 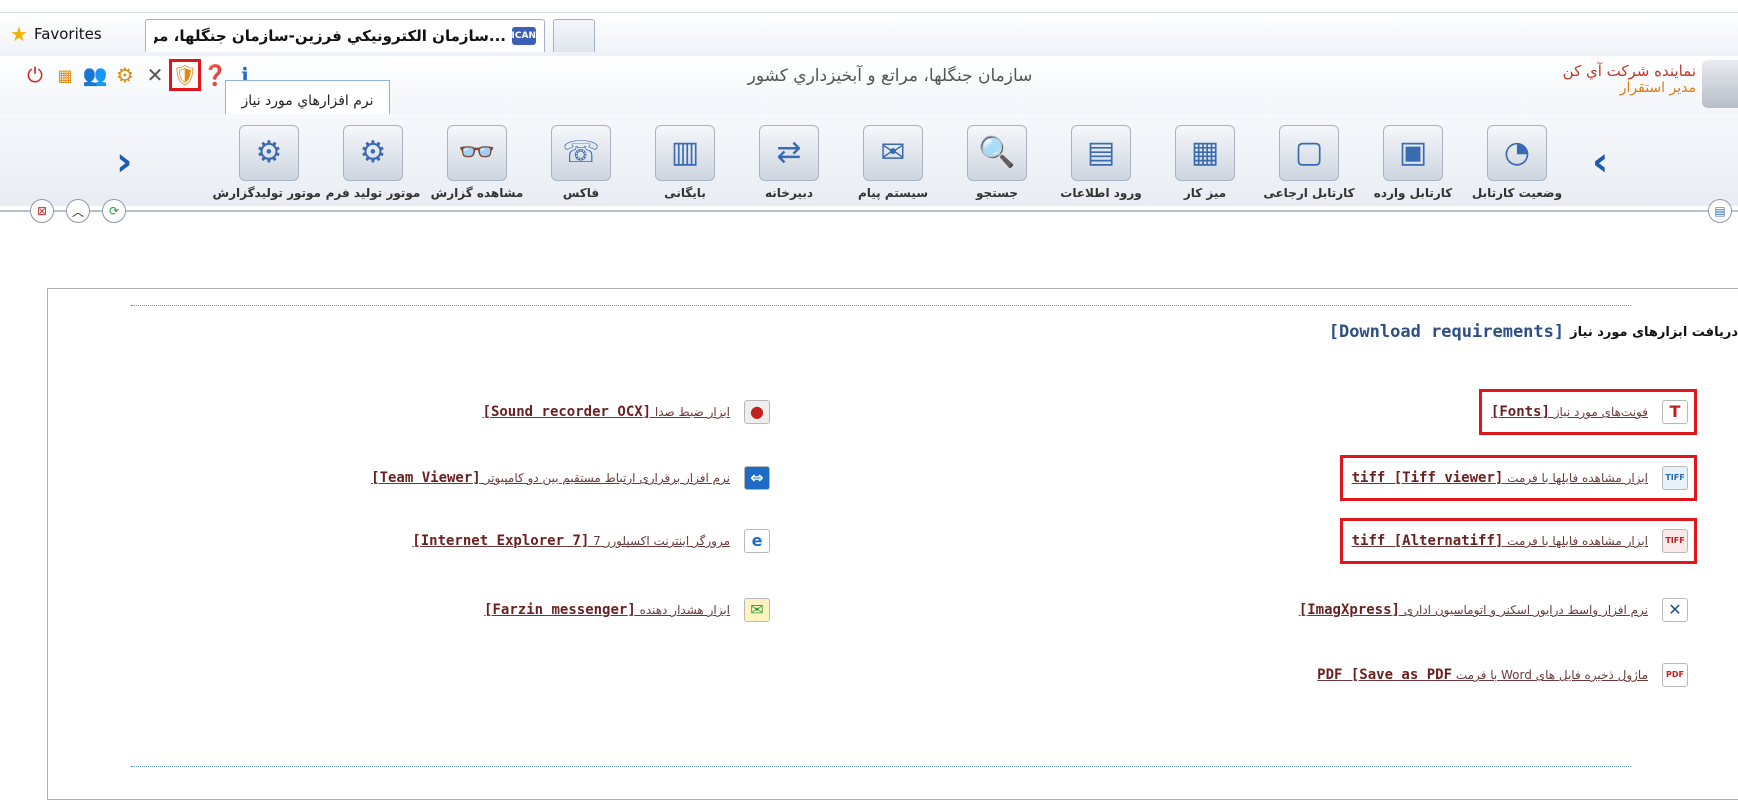 I want to click on chevron-up-icon: ︿, so click(x=78, y=211).